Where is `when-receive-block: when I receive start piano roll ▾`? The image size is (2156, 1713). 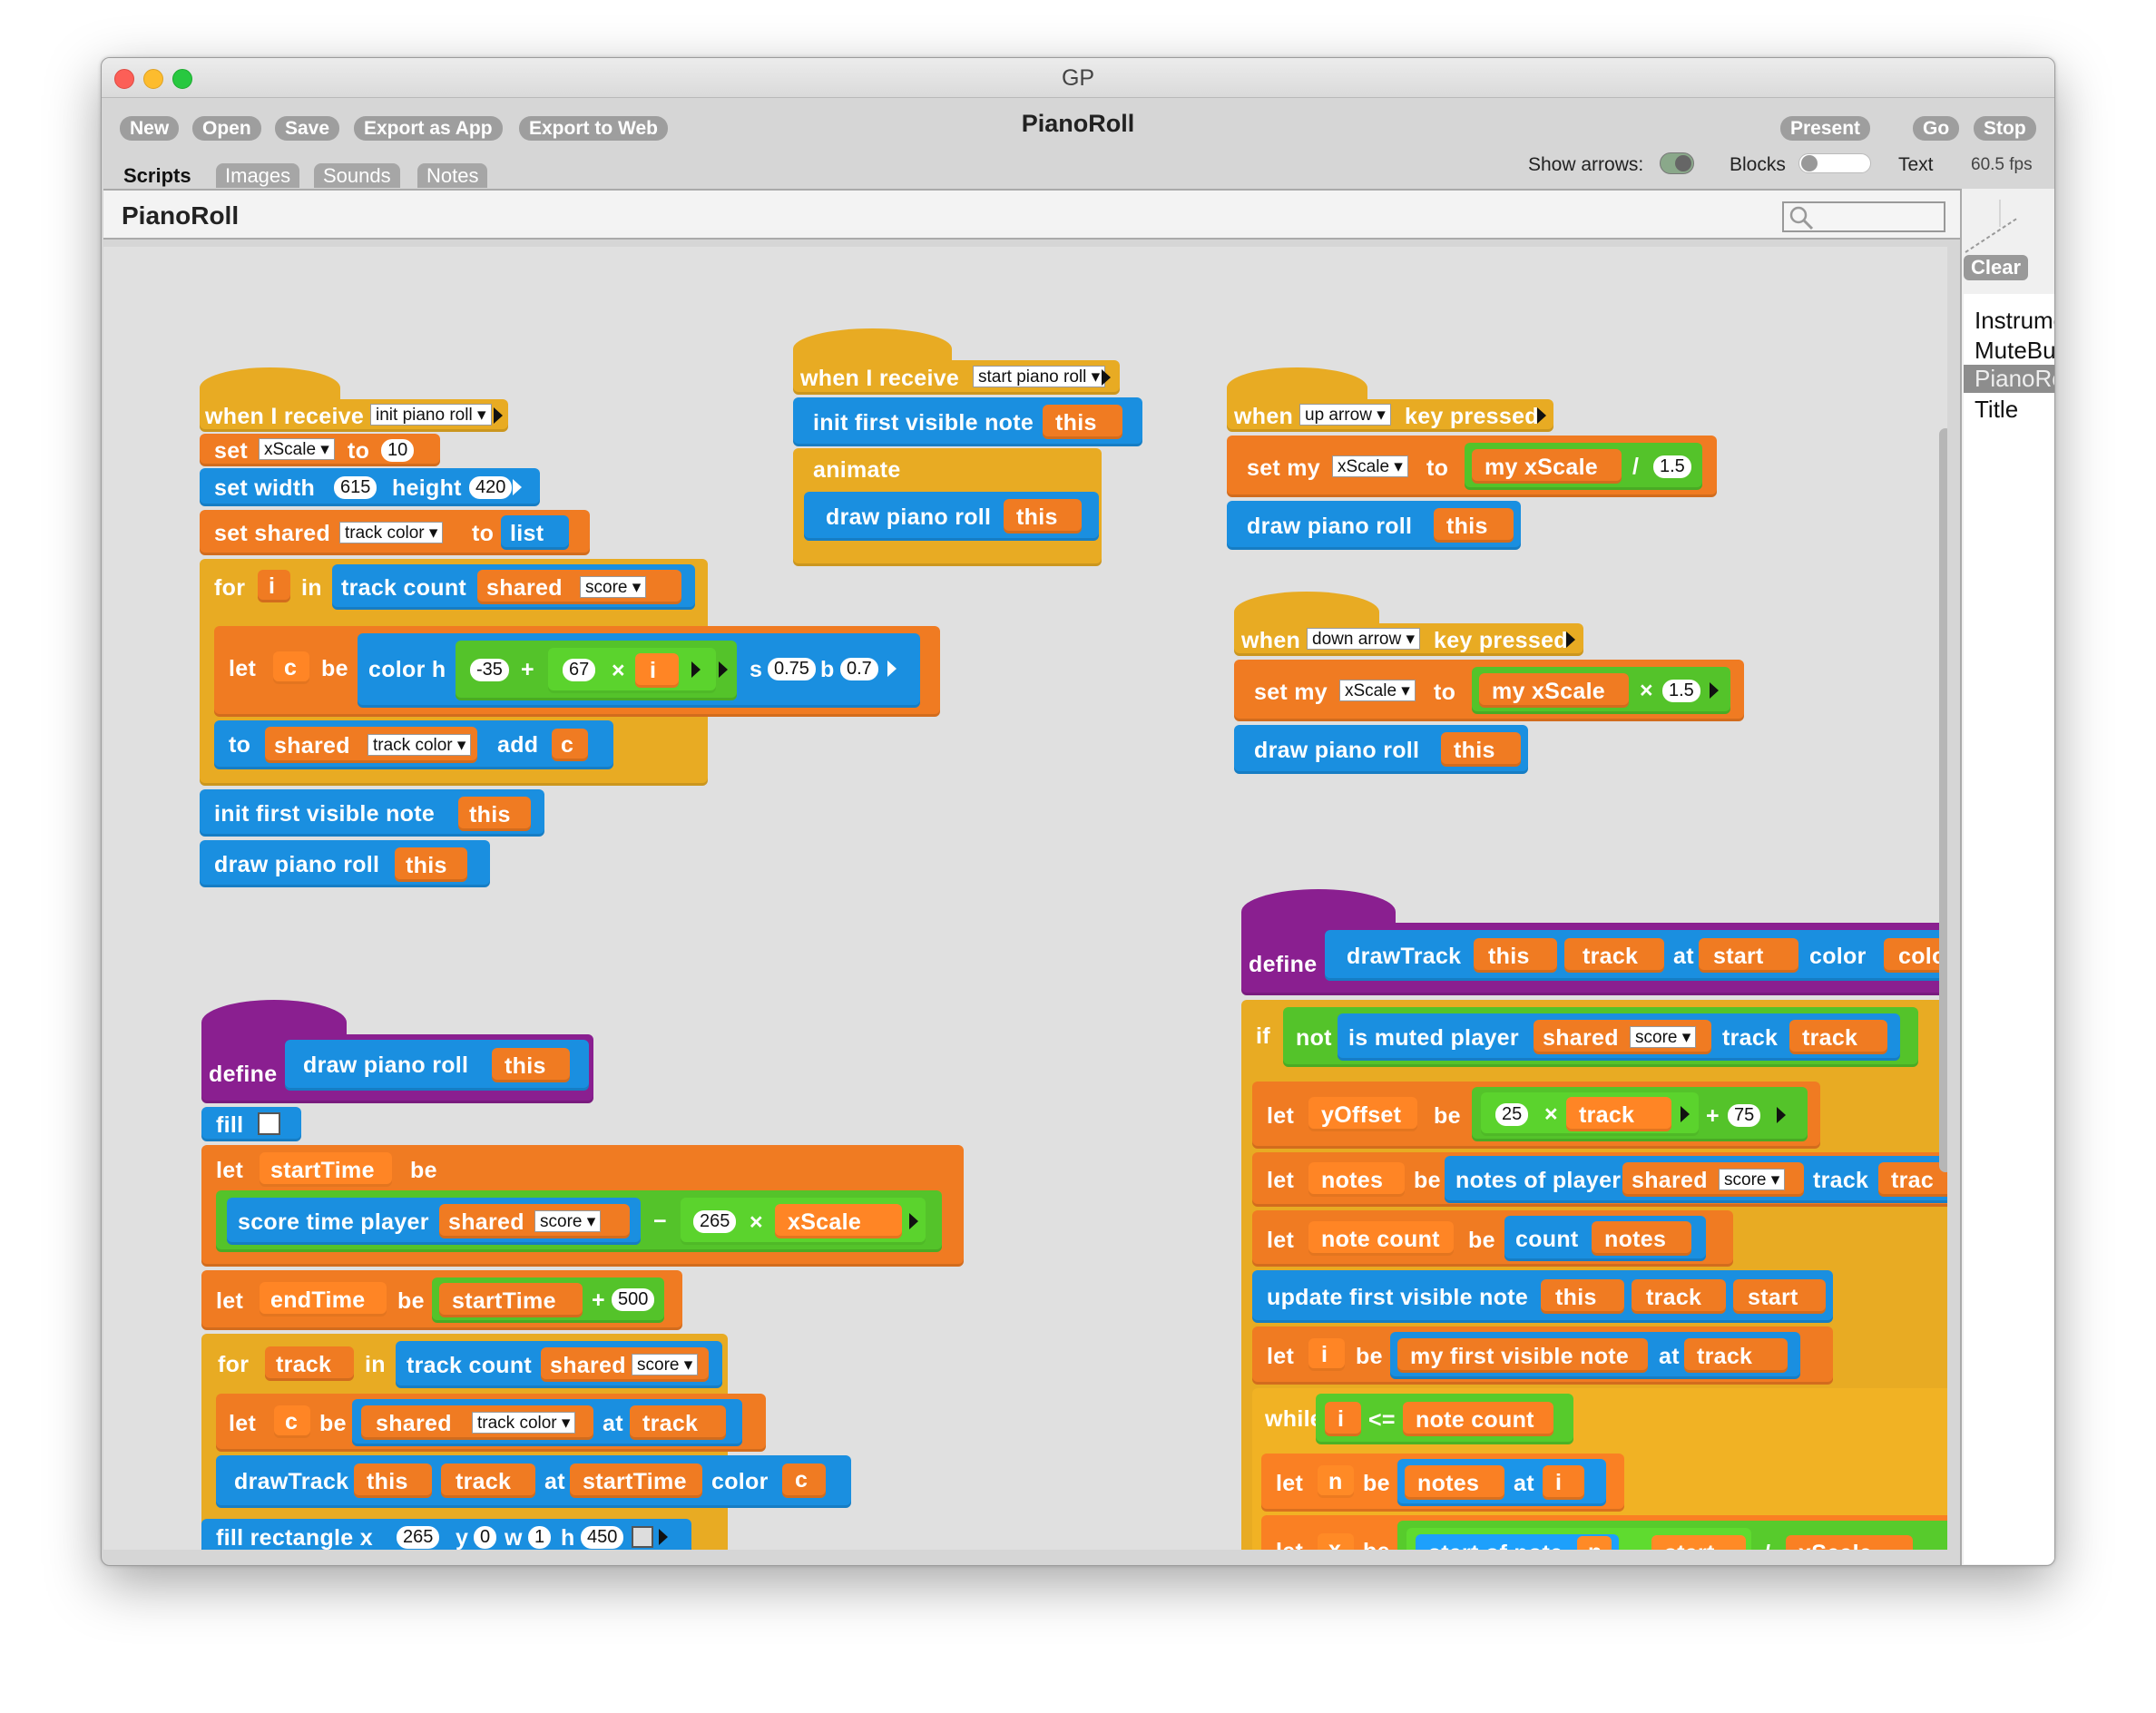
when-receive-block: when I receive start piano roll ▾ is located at coordinates (956, 377).